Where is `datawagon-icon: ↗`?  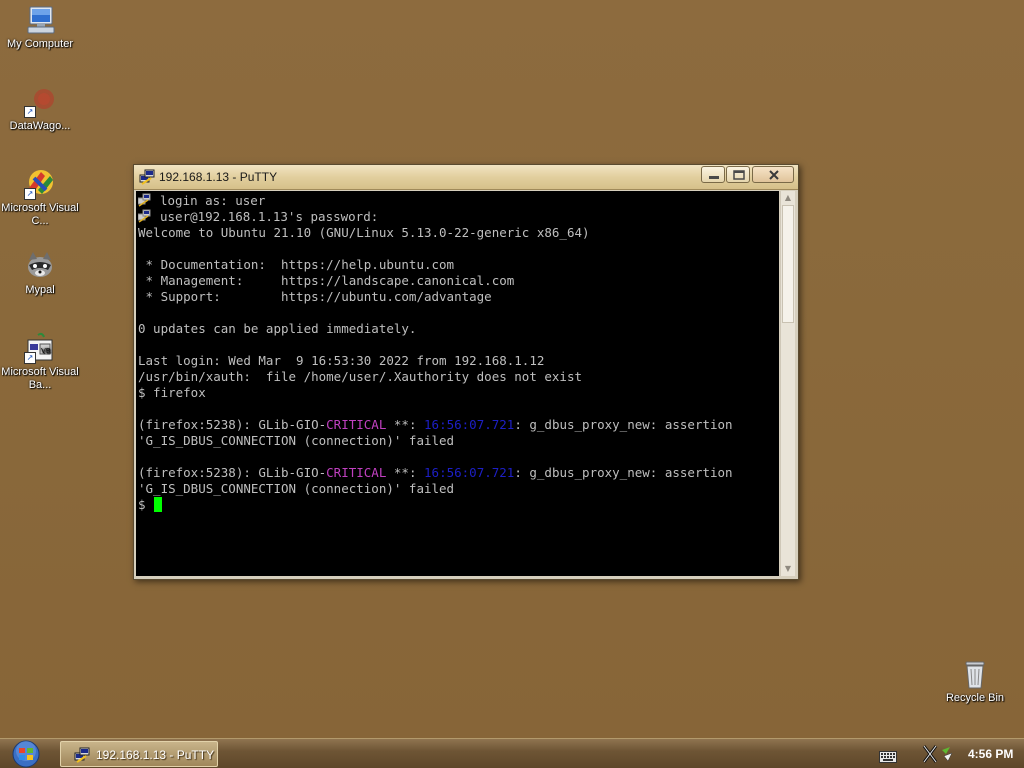
datawagon-icon: ↗ is located at coordinates (40, 102).